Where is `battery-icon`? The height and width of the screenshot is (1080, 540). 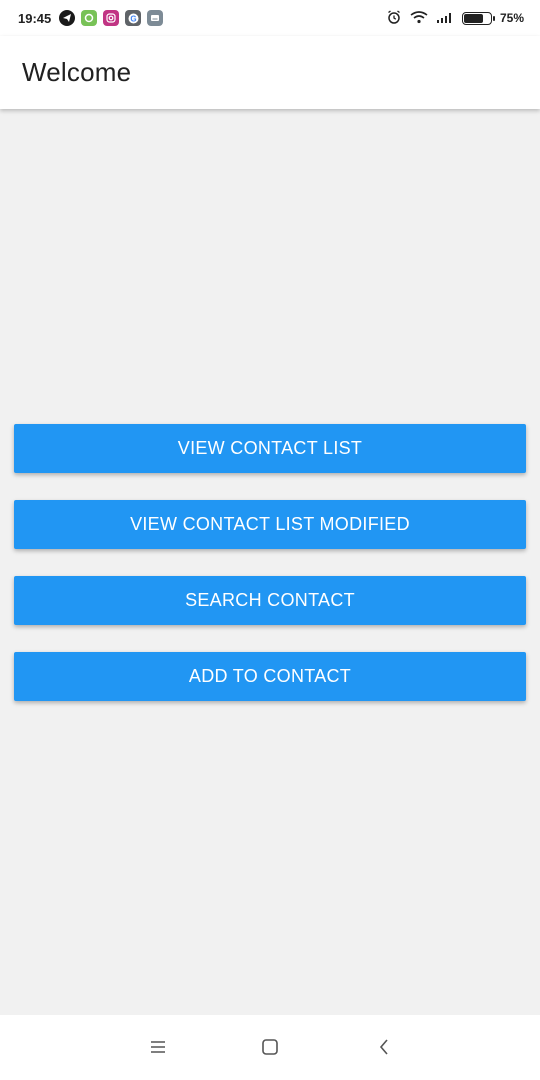 battery-icon is located at coordinates (478, 18).